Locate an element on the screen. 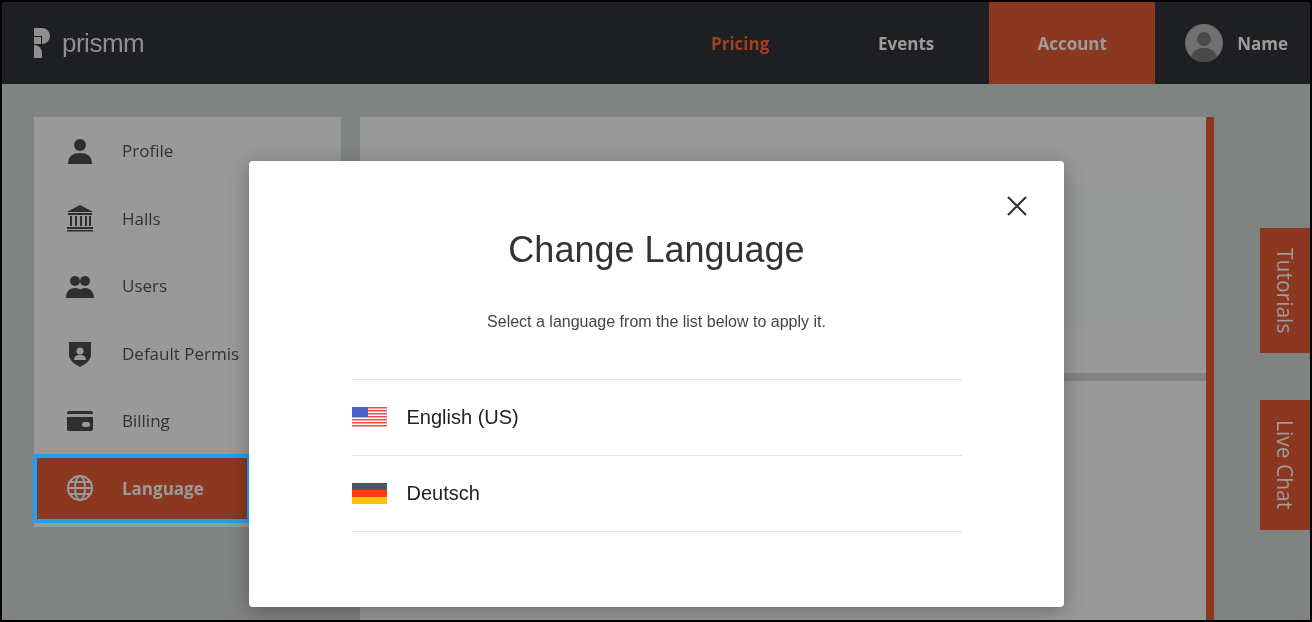 This screenshot has width=1312, height=622. dialog-title: Change Language is located at coordinates (656, 250).